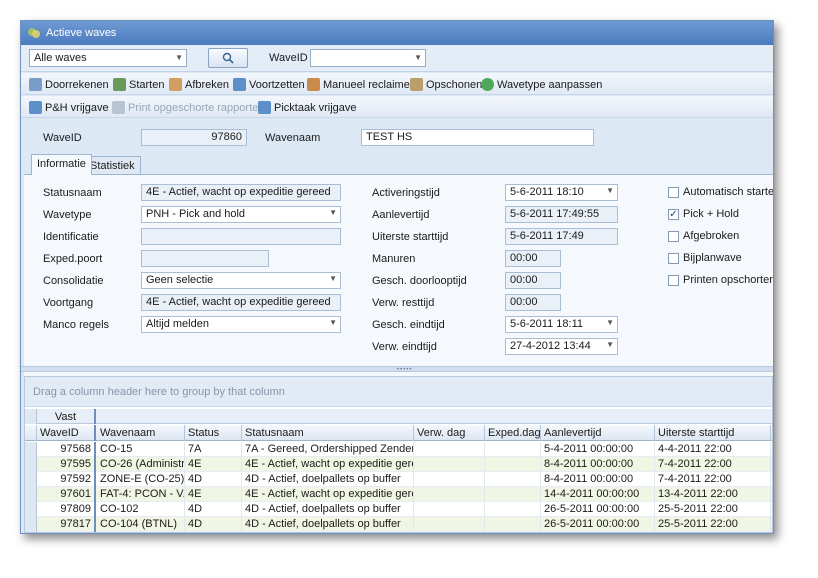 The height and width of the screenshot is (578, 818). What do you see at coordinates (61, 164) in the screenshot?
I see `tab-informatie: Informatie` at bounding box center [61, 164].